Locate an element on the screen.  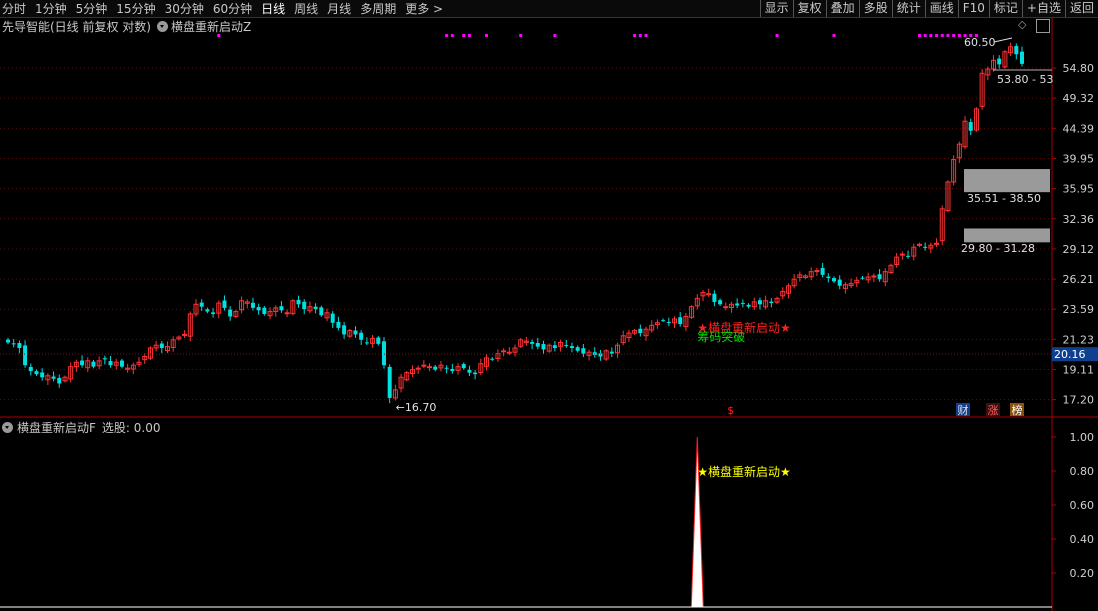
y-tick-label-3: 39.95 is located at coordinates (1079, 158).